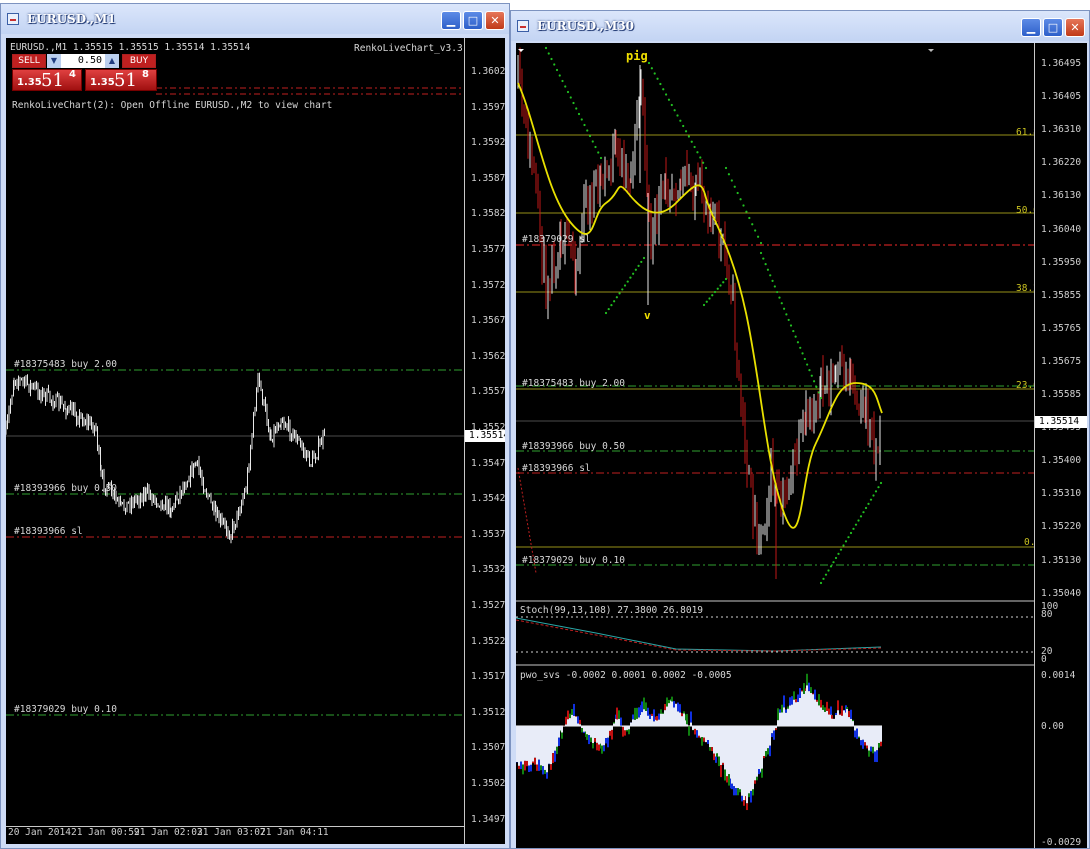 This screenshot has height=849, width=1090. What do you see at coordinates (83, 61) in the screenshot?
I see `lot-input: 0.50` at bounding box center [83, 61].